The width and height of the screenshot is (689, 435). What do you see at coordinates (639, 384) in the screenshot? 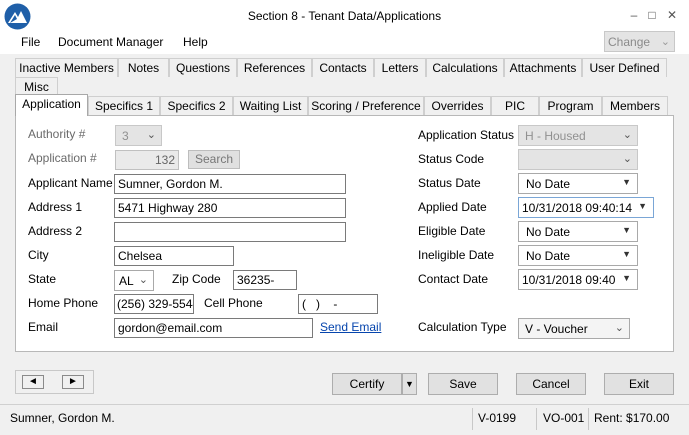
I see `exit-button: Exit` at bounding box center [639, 384].